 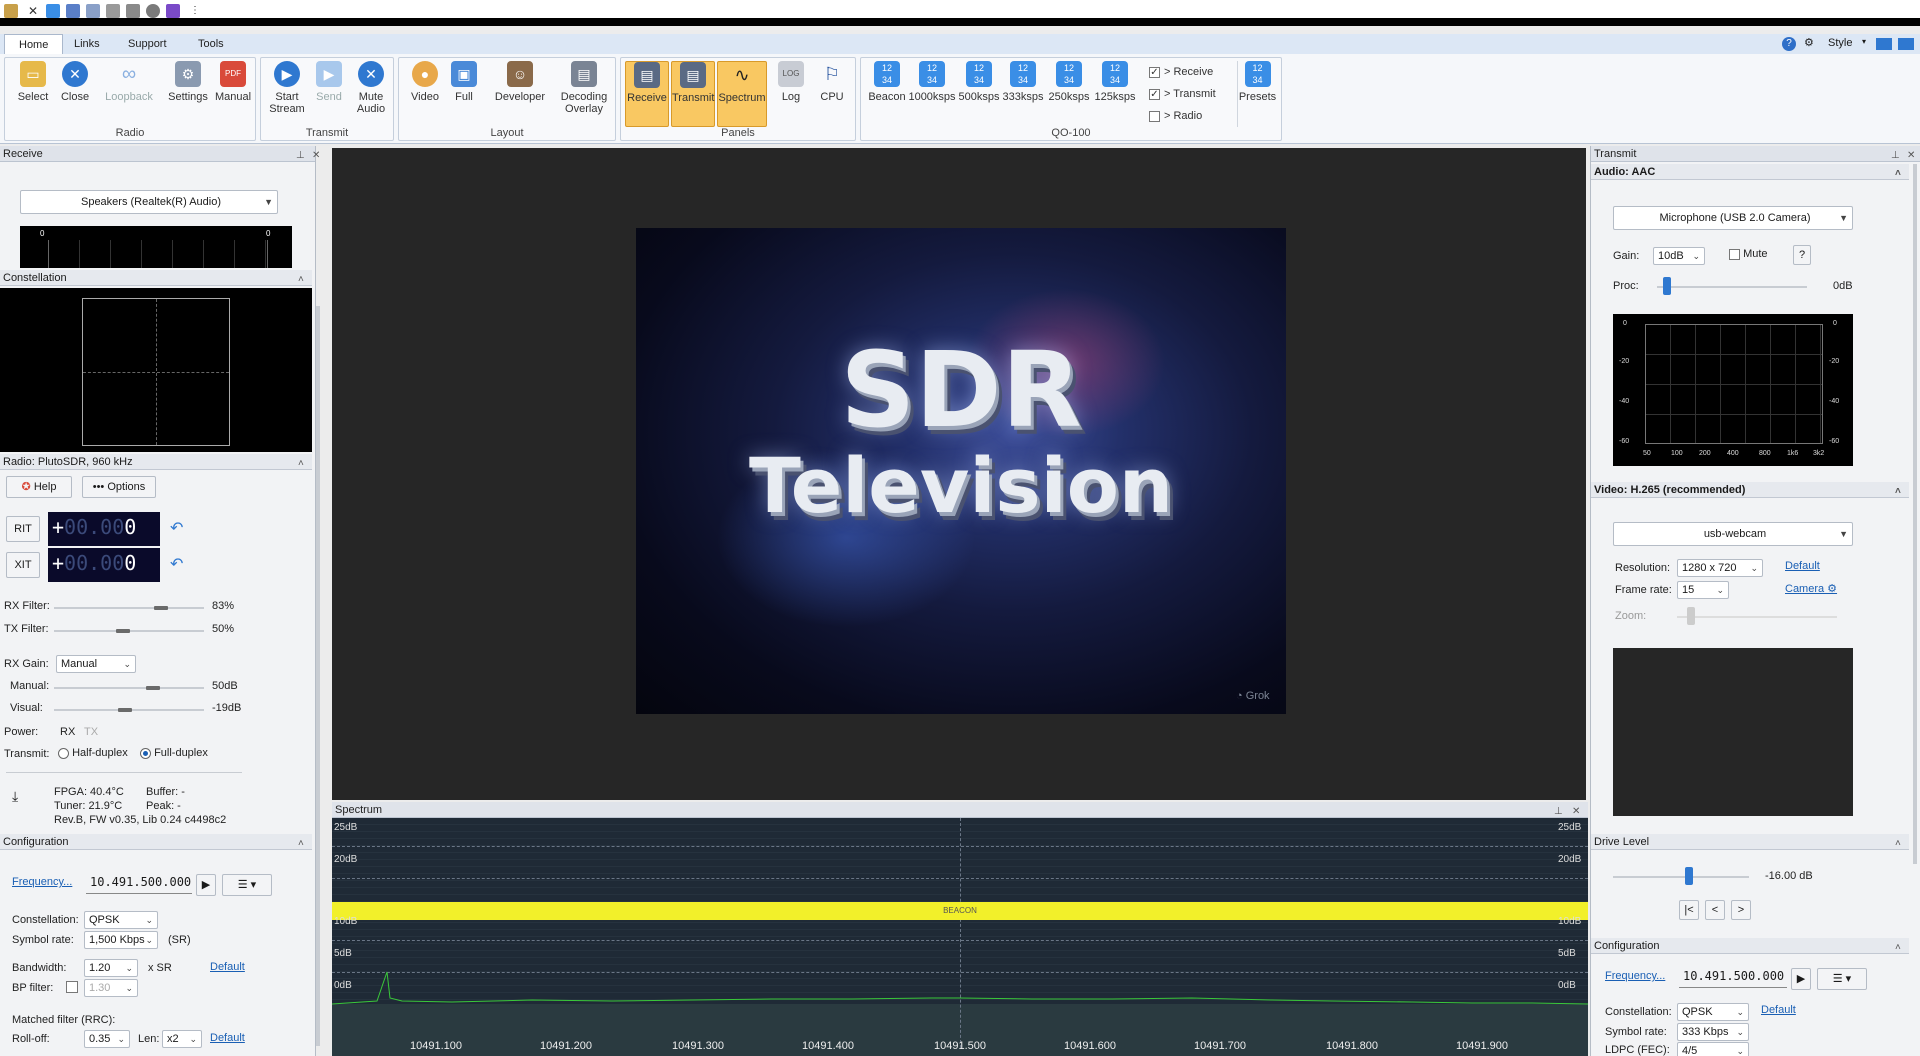 I want to click on tab-links: Links, so click(x=87, y=44).